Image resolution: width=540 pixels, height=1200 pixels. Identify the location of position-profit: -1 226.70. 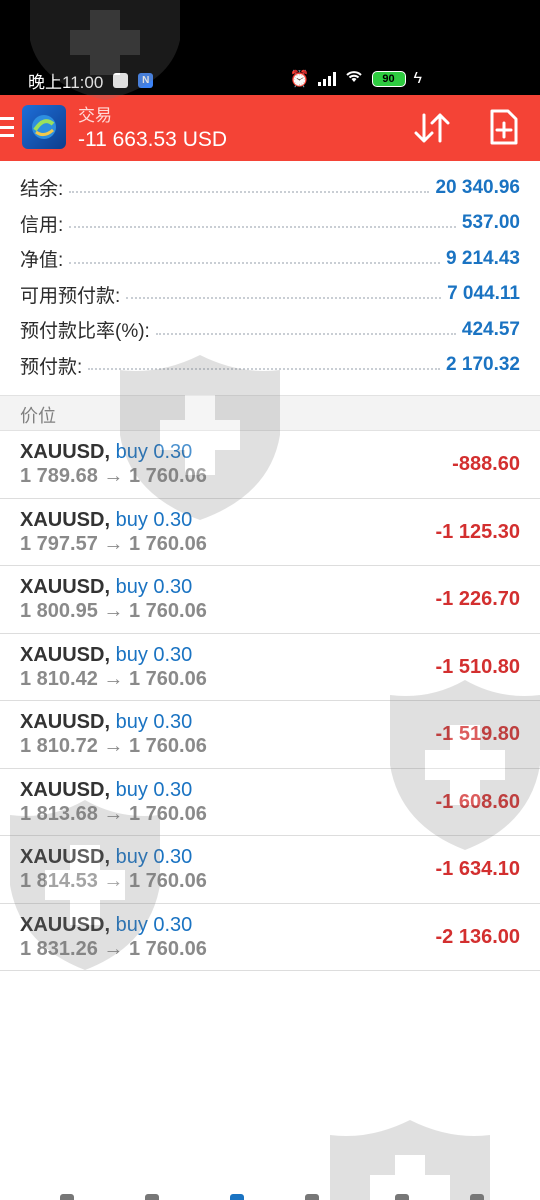
(477, 599).